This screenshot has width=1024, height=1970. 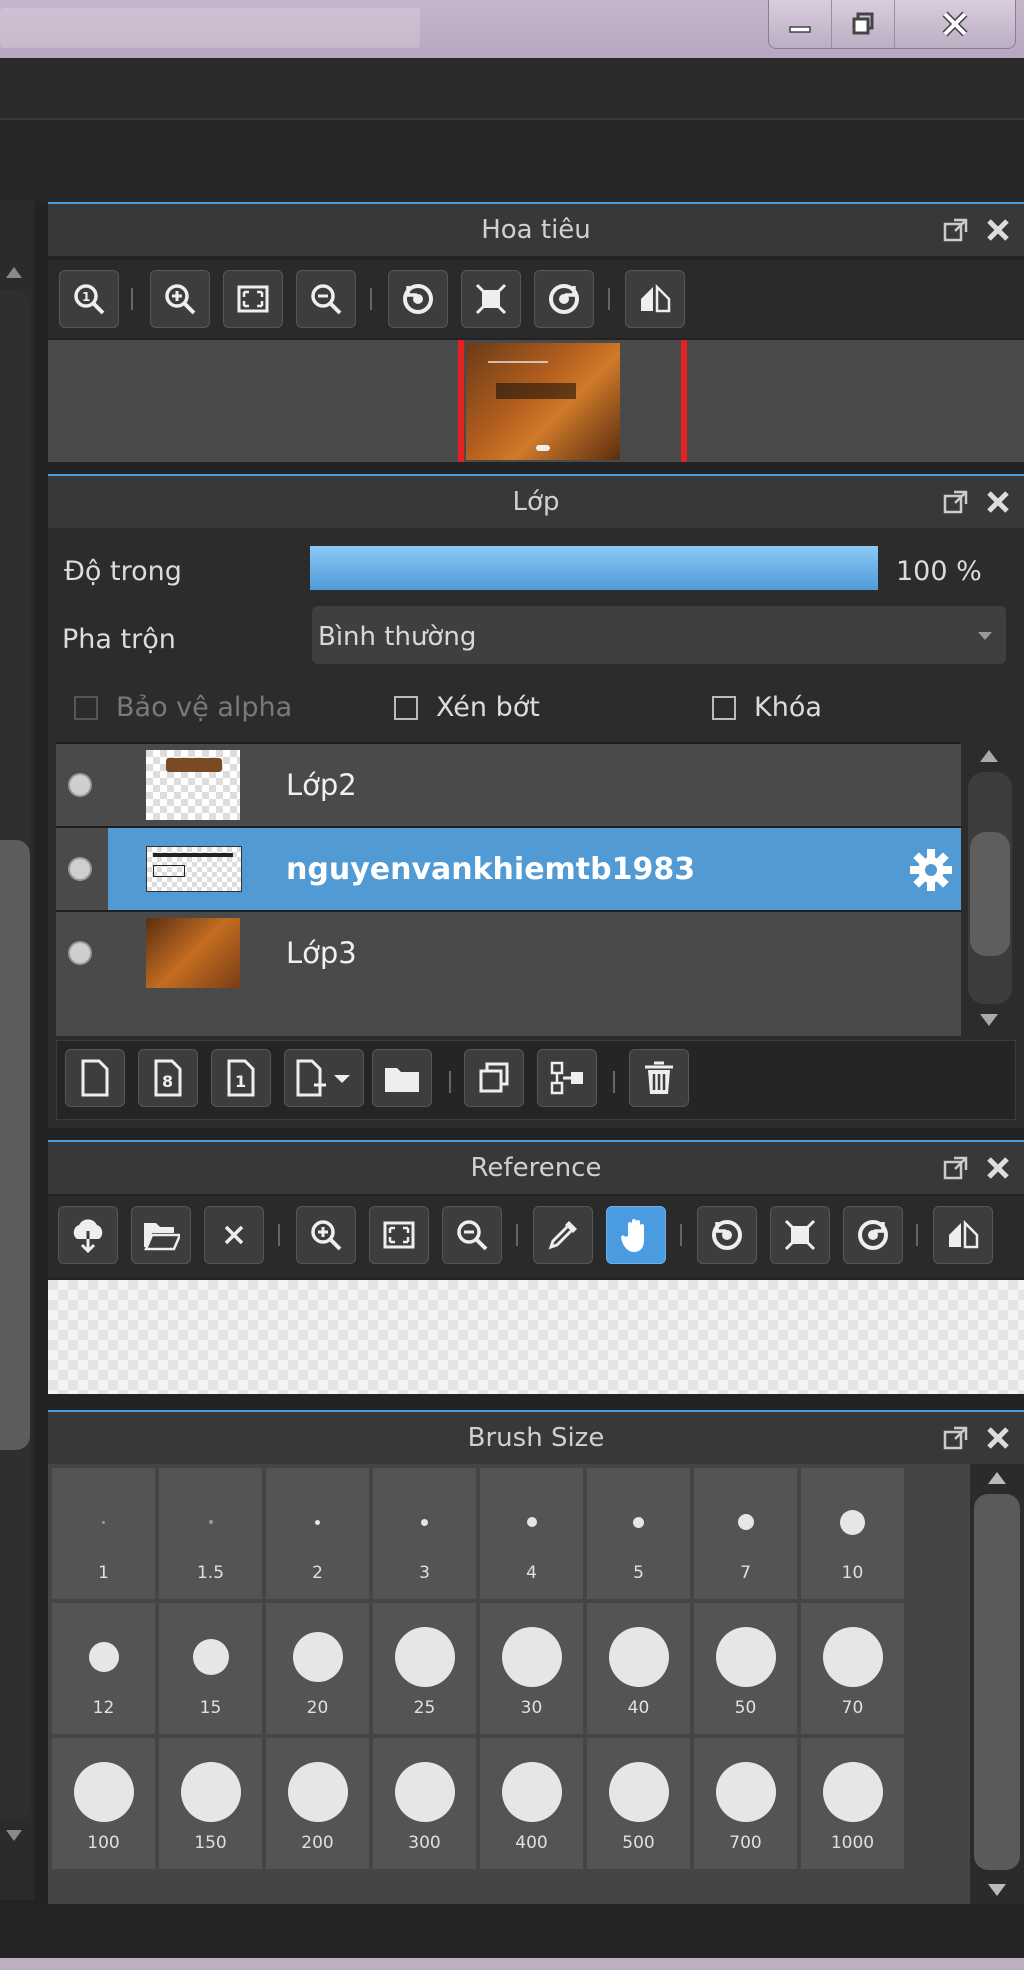 I want to click on add-layer-menu-button, so click(x=324, y=1078).